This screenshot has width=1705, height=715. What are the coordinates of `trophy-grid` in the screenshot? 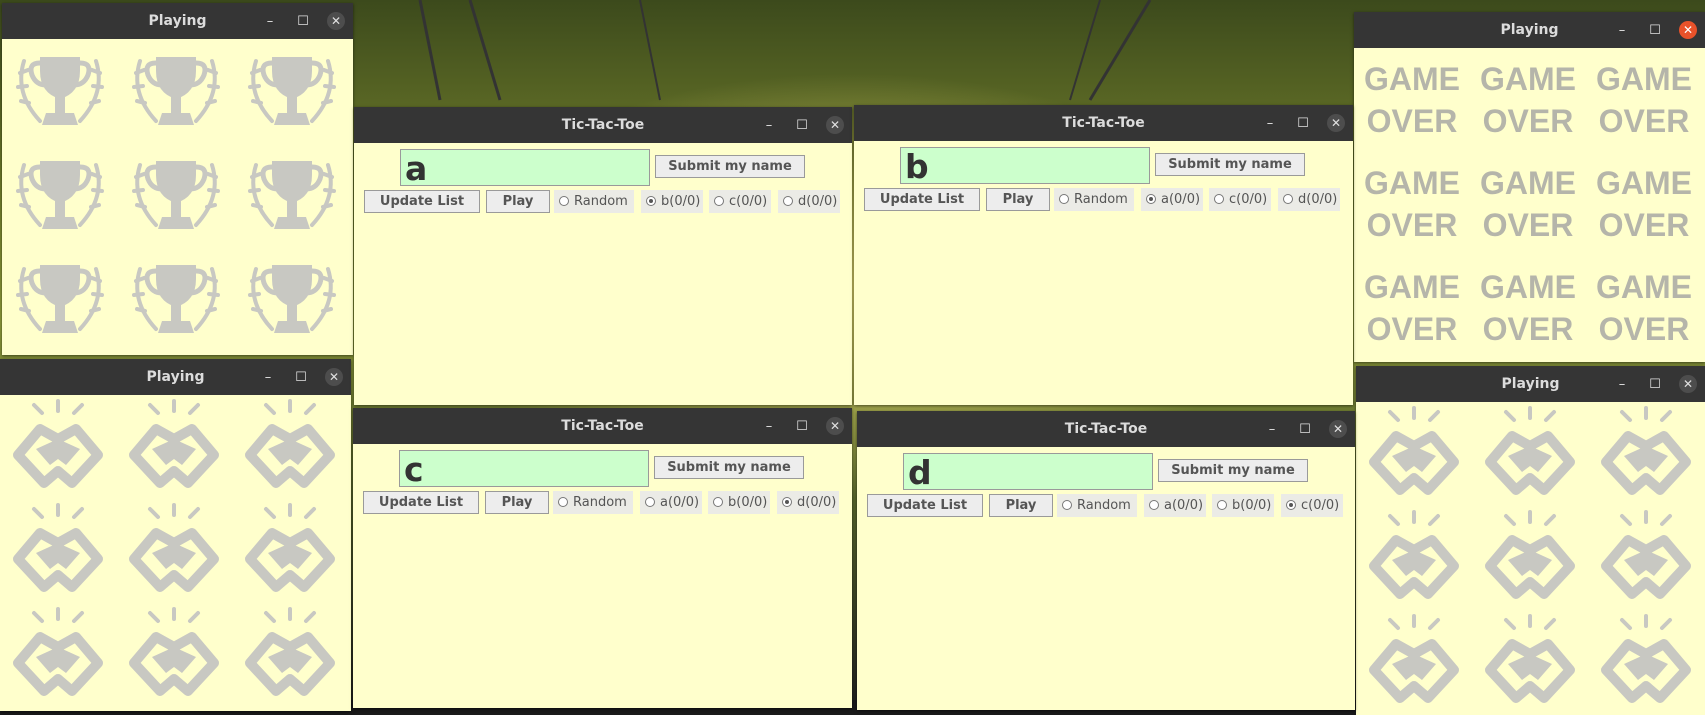 It's located at (176, 195).